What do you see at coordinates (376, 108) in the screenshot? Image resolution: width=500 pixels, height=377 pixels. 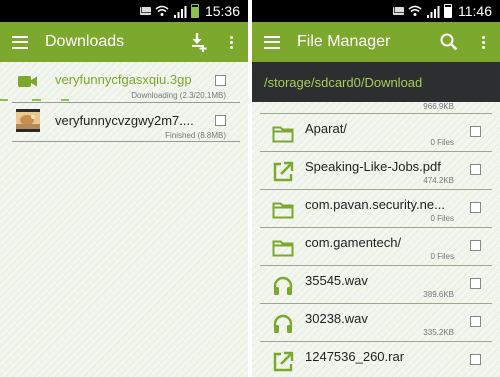 I see `list-item: 966.9KB` at bounding box center [376, 108].